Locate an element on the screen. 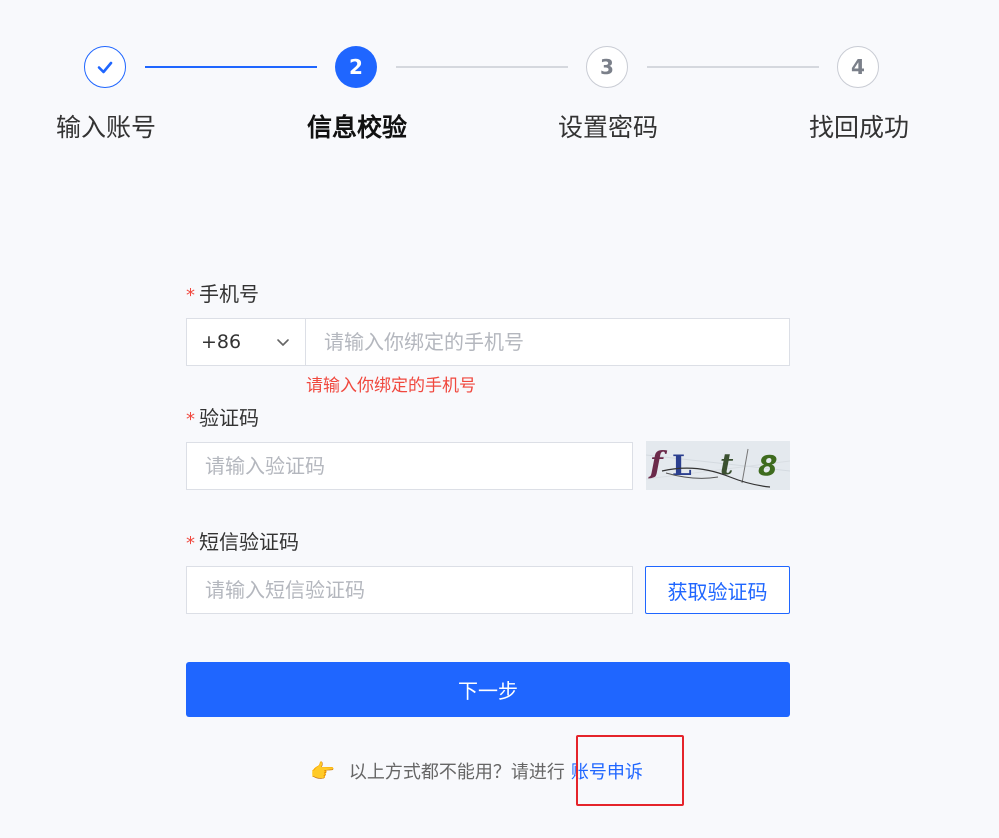 The height and width of the screenshot is (838, 999). step-3-label: 设置密码 is located at coordinates (608, 127).